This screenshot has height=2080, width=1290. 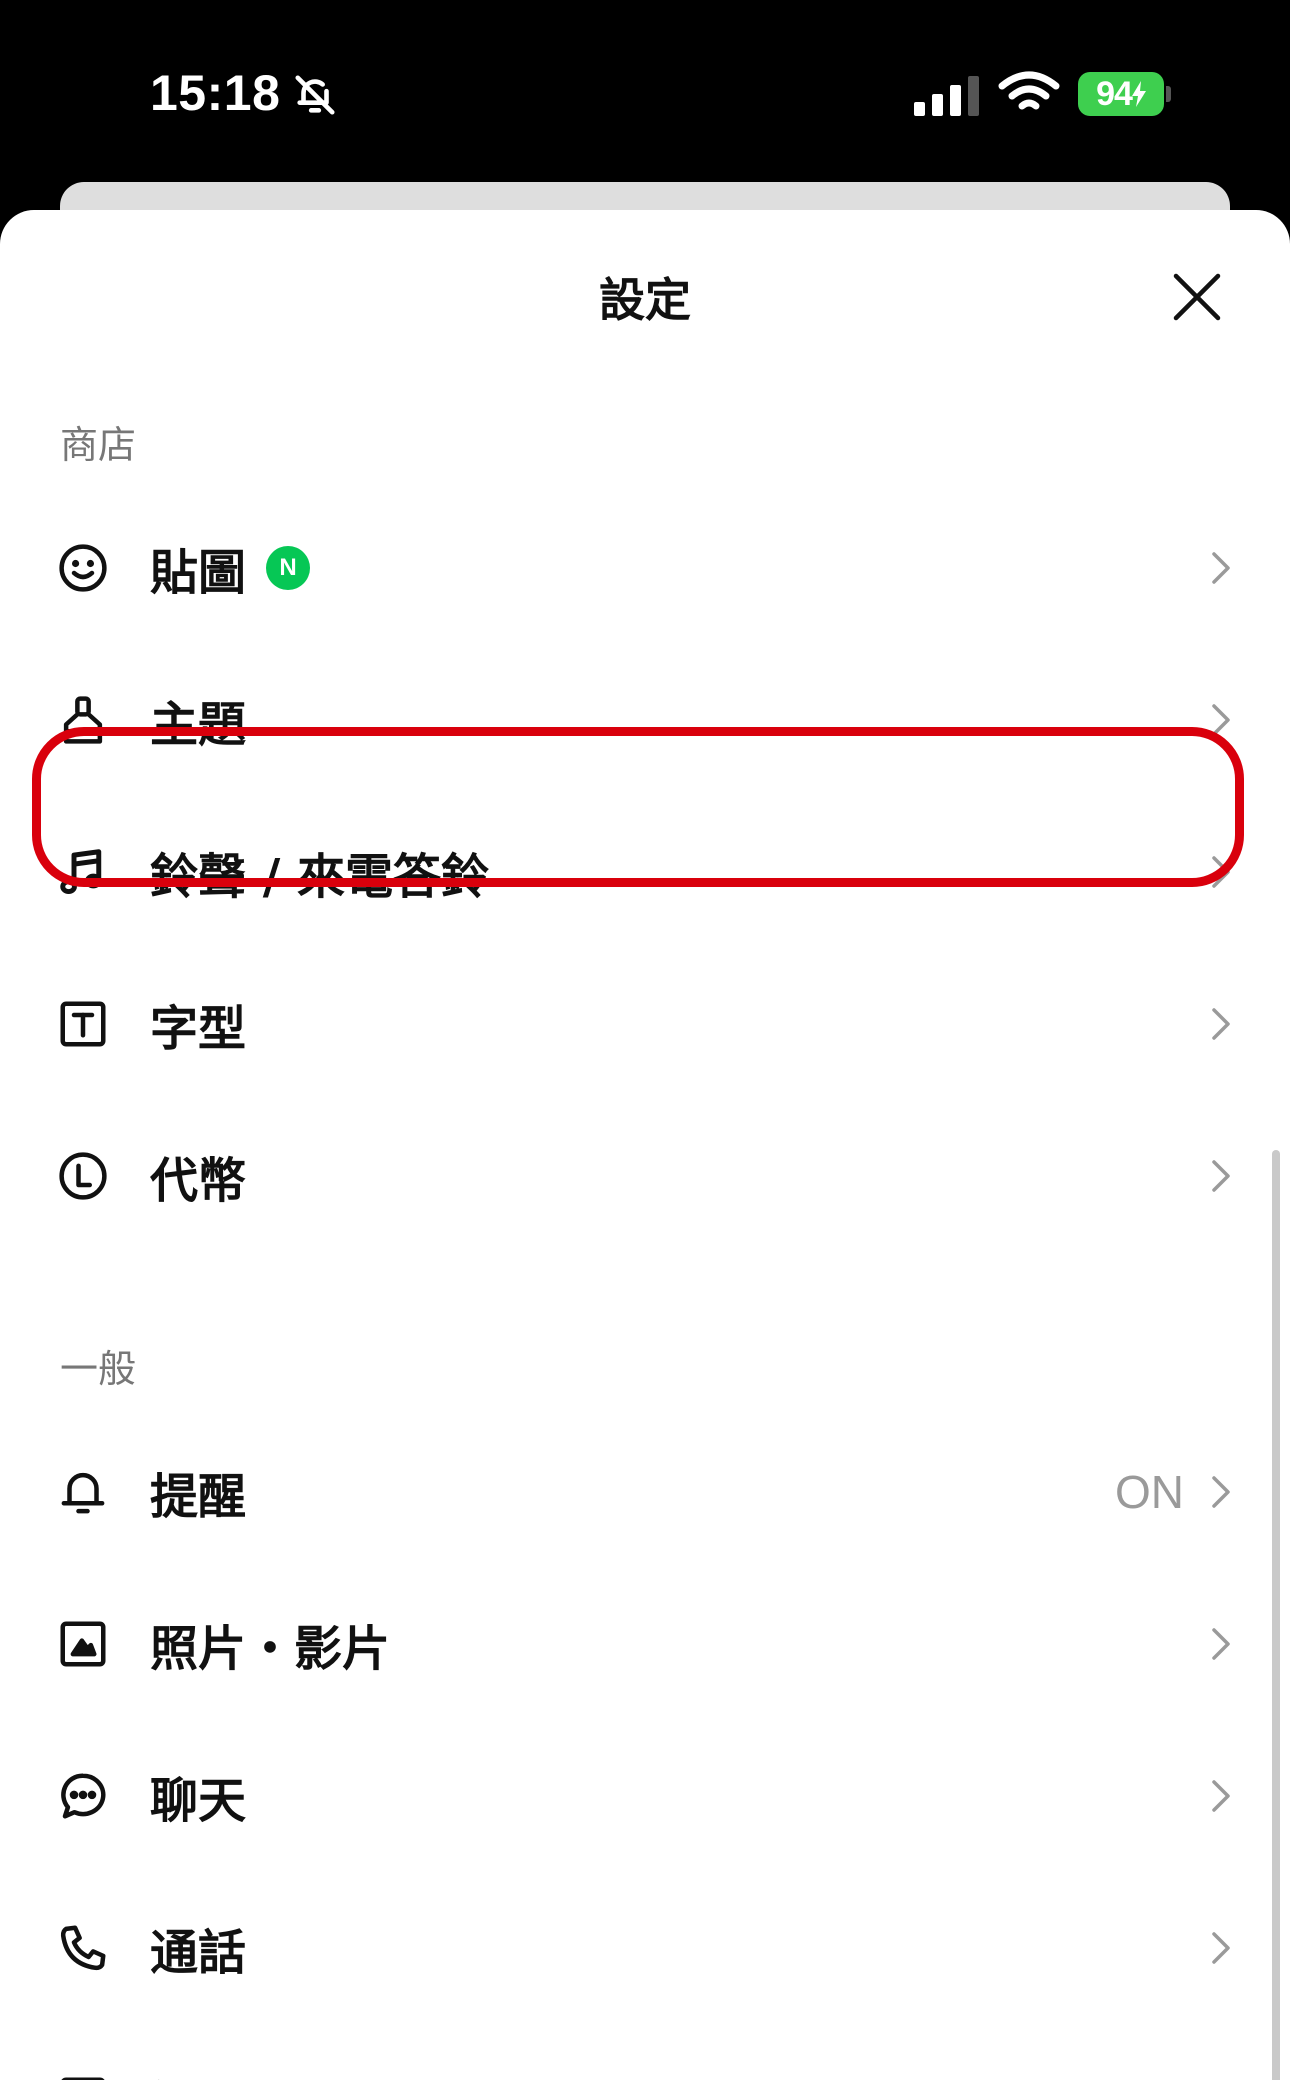 What do you see at coordinates (1197, 297) in the screenshot?
I see `close-icon` at bounding box center [1197, 297].